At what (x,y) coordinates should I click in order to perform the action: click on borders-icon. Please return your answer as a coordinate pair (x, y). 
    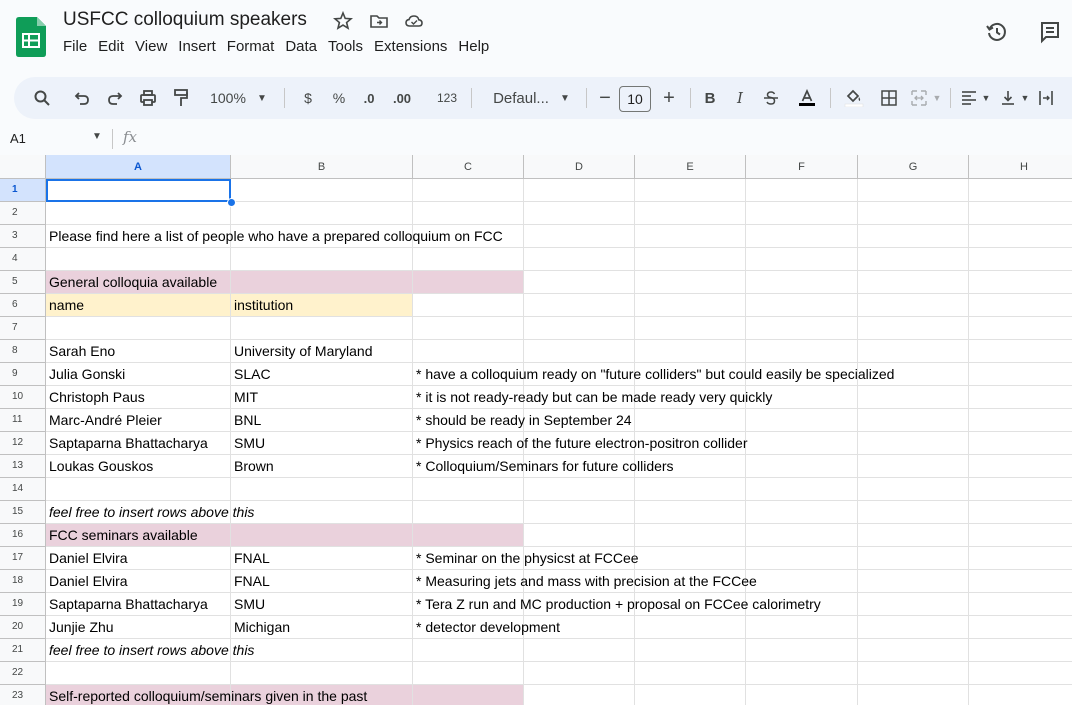
    Looking at the image, I should click on (889, 98).